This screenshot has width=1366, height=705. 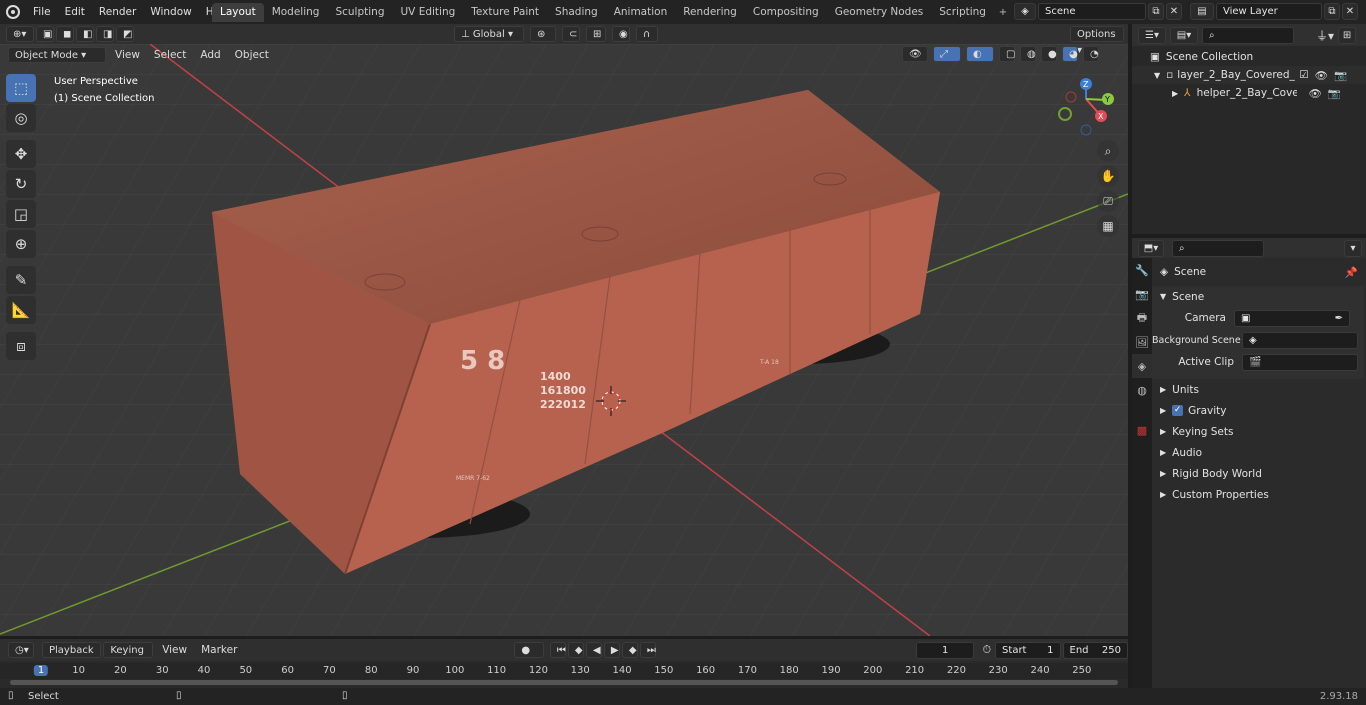 I want to click on snap-icon: ⊂, so click(x=571, y=34).